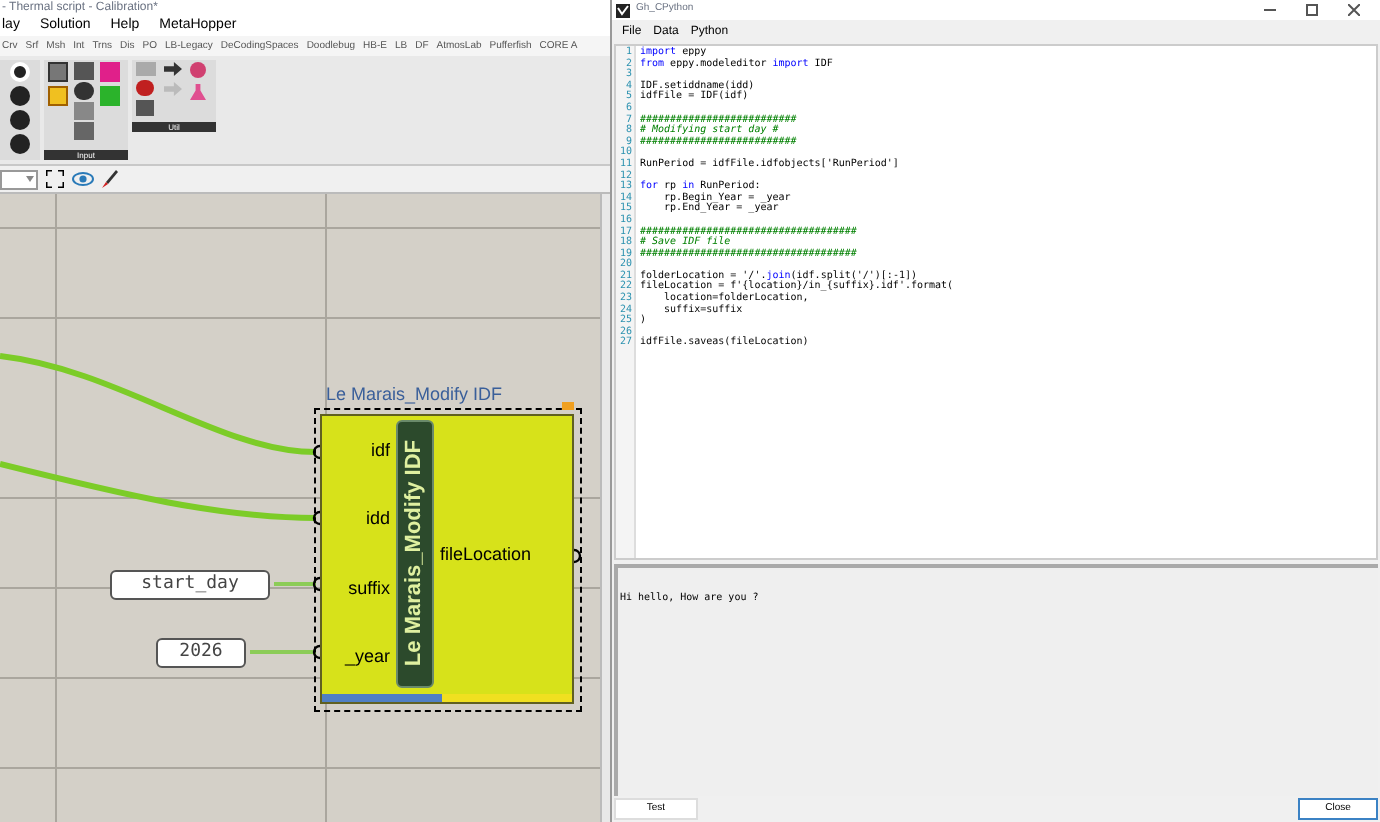 The image size is (1380, 822). Describe the element at coordinates (30, 179) in the screenshot. I see `caret-icon` at that location.